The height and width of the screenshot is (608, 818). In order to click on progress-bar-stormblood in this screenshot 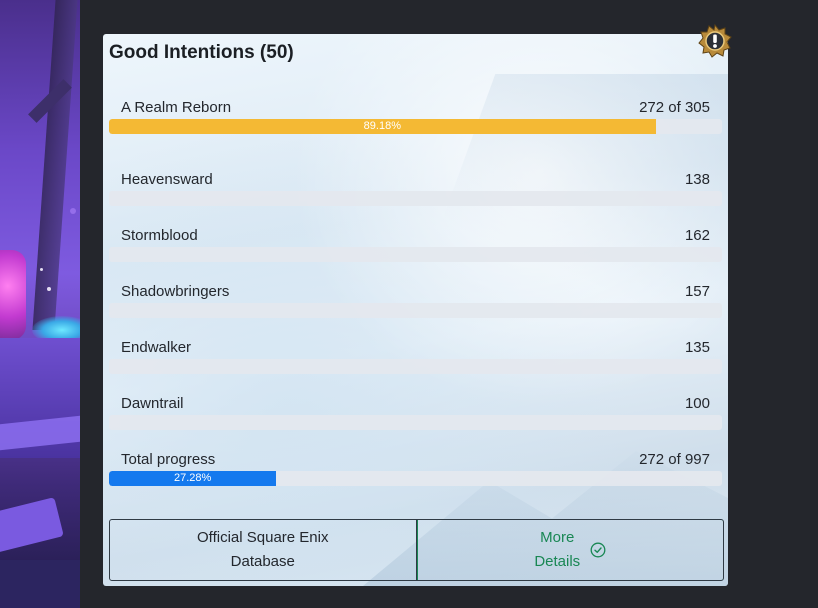, I will do `click(415, 254)`.